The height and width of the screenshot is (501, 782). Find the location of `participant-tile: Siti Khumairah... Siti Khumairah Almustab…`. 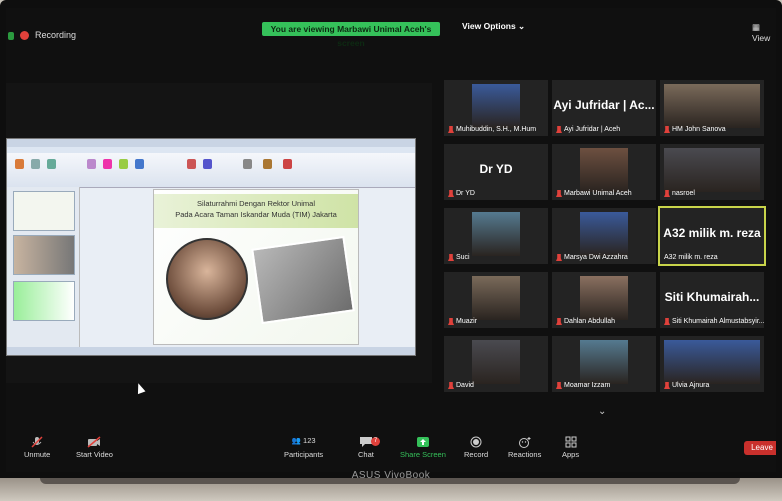

participant-tile: Siti Khumairah... Siti Khumairah Almustab… is located at coordinates (712, 300).